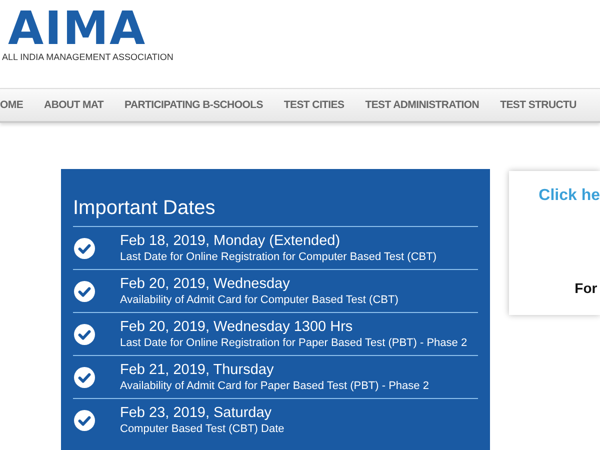 Image resolution: width=600 pixels, height=450 pixels. What do you see at coordinates (205, 283) in the screenshot?
I see `date-text: Feb 20, 2019, Wednesday` at bounding box center [205, 283].